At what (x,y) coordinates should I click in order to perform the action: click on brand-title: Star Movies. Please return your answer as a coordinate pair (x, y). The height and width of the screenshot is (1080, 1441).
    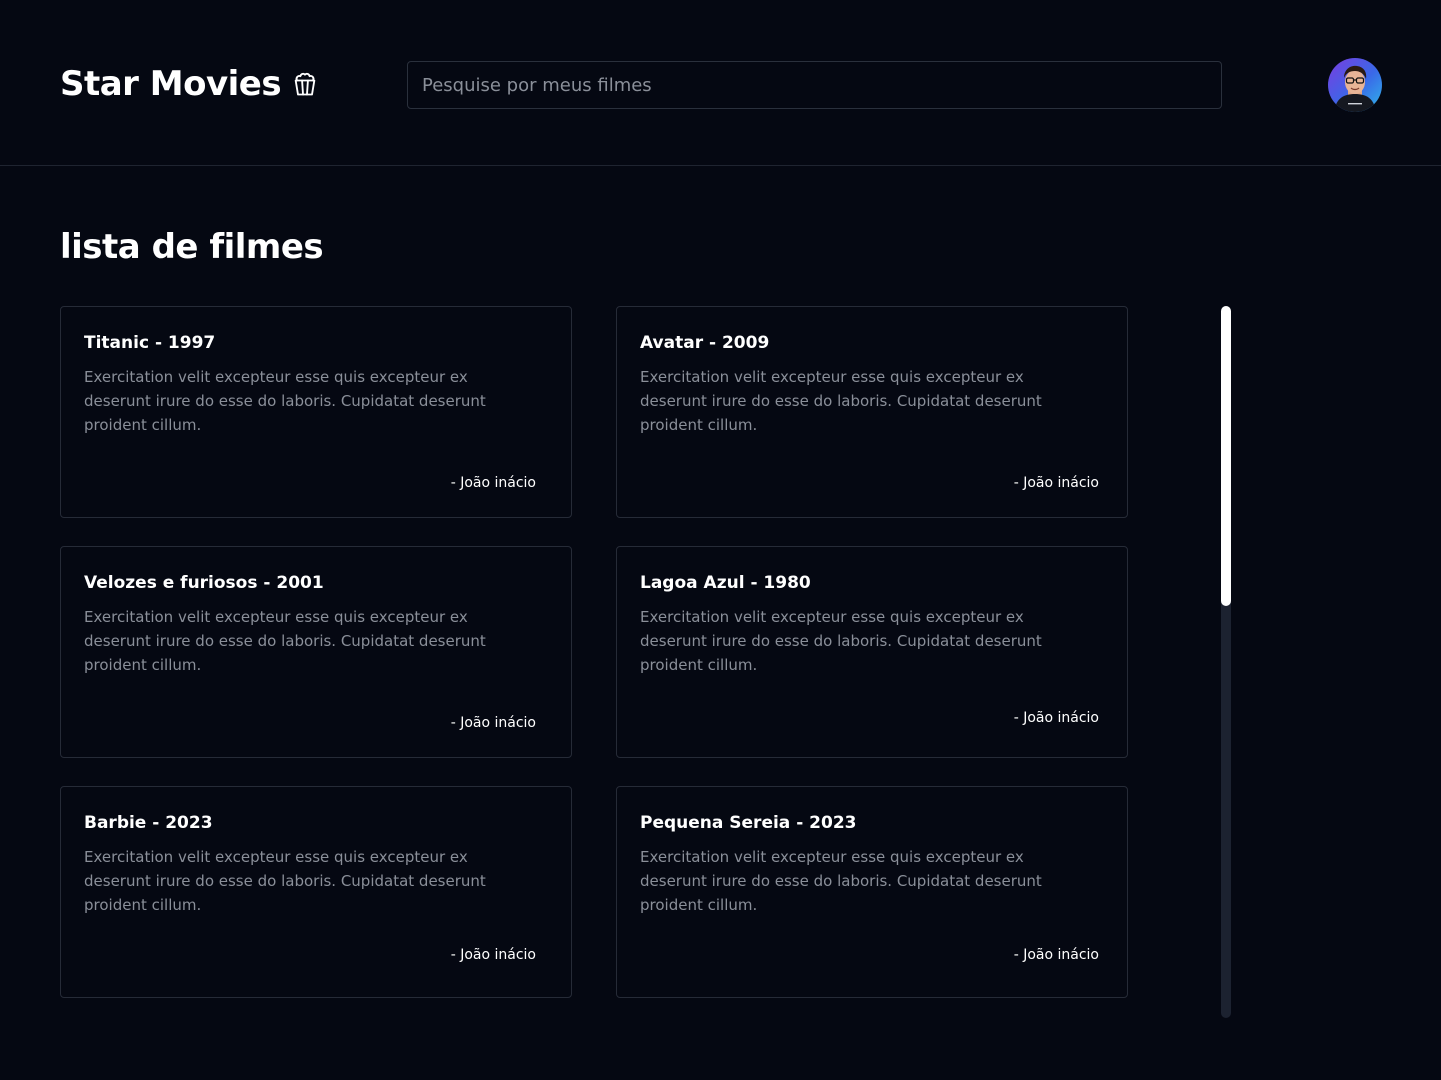
    Looking at the image, I should click on (171, 84).